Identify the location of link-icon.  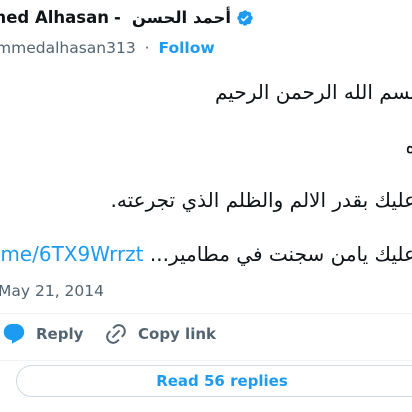
(116, 334).